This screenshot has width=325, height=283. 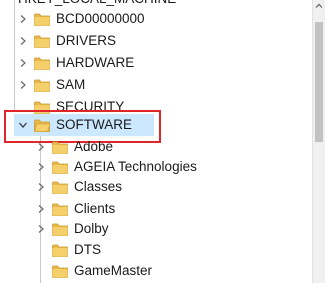 I want to click on tree-item-label: Classes, so click(x=98, y=186).